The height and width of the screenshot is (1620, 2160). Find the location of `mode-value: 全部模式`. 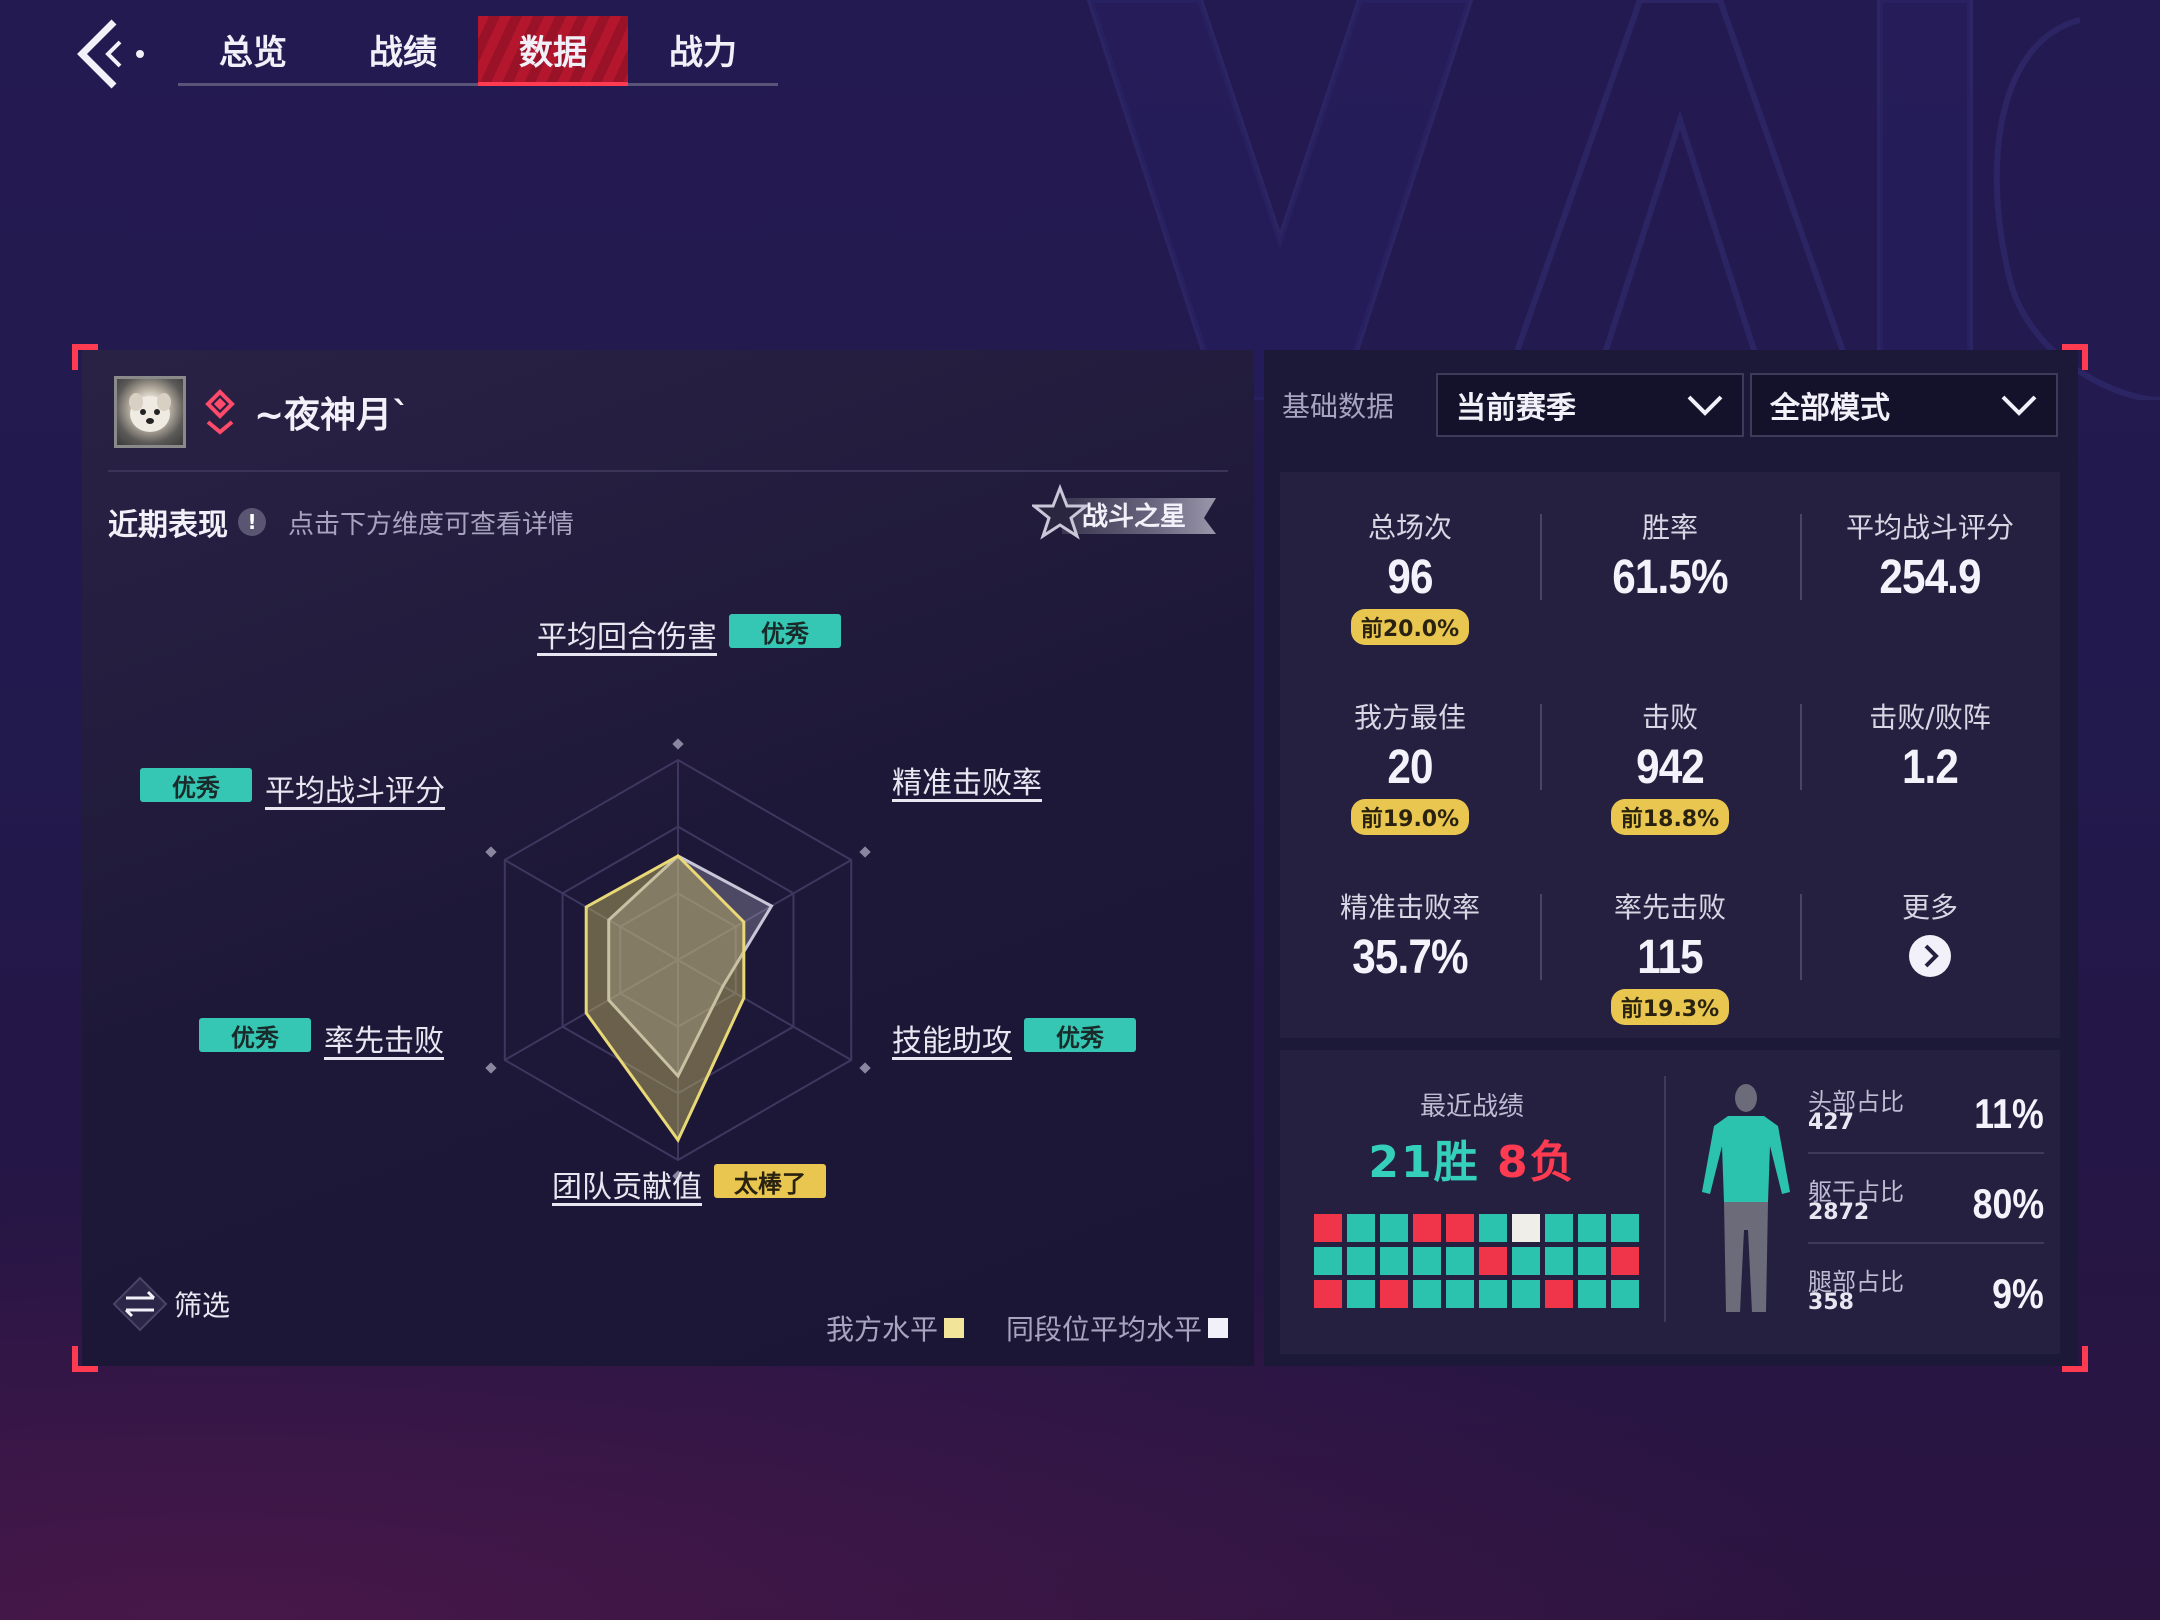

mode-value: 全部模式 is located at coordinates (1830, 408).